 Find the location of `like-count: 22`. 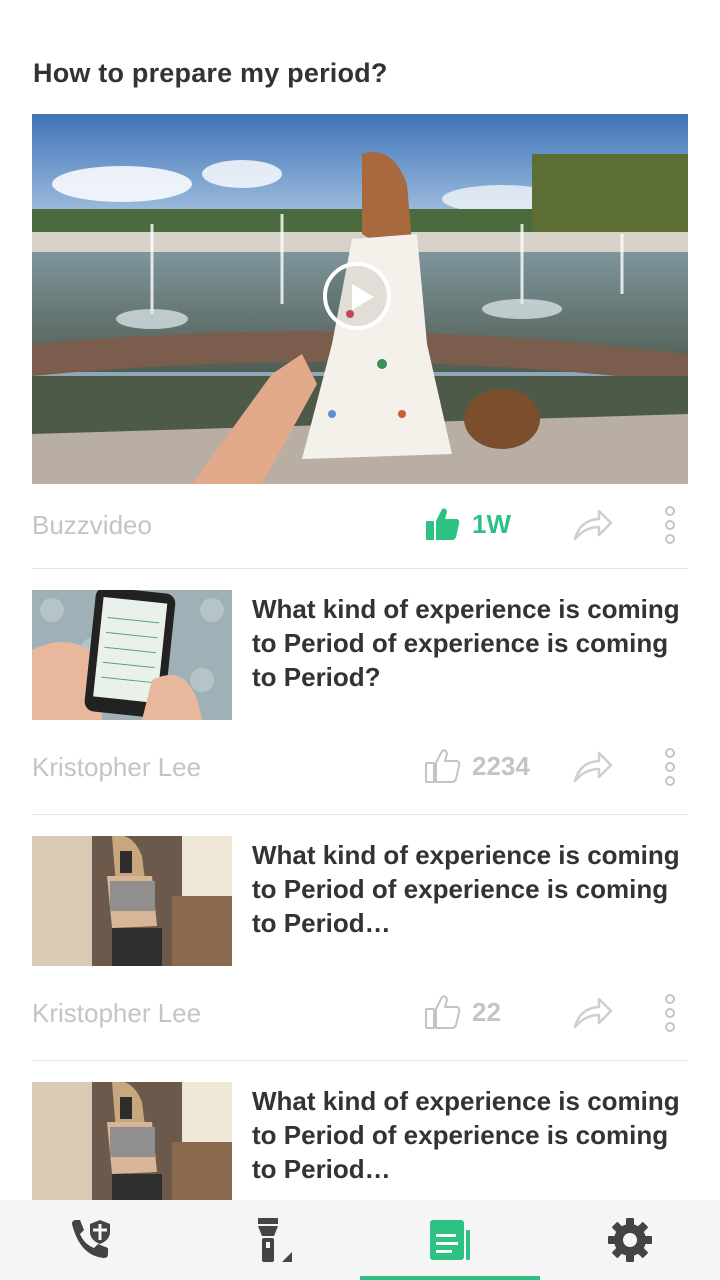

like-count: 22 is located at coordinates (486, 1011).